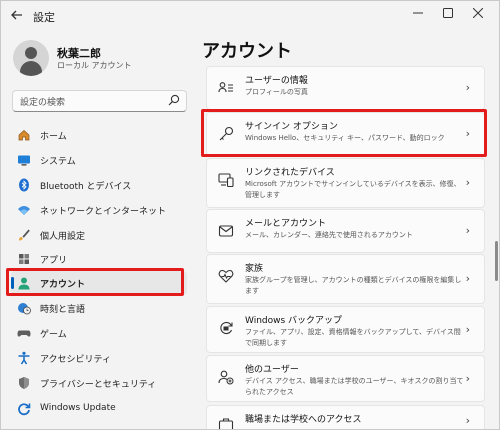  Describe the element at coordinates (225, 87) in the screenshot. I see `person-list-icon` at that location.